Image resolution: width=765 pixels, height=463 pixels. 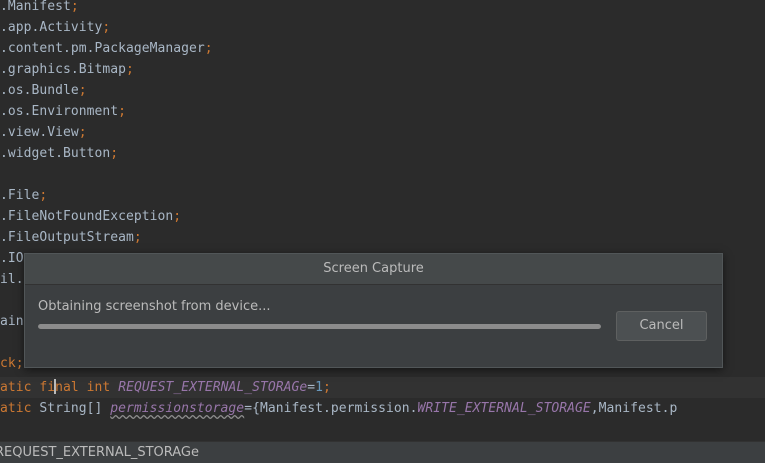 I want to click on code-line: .File;, so click(x=24, y=195).